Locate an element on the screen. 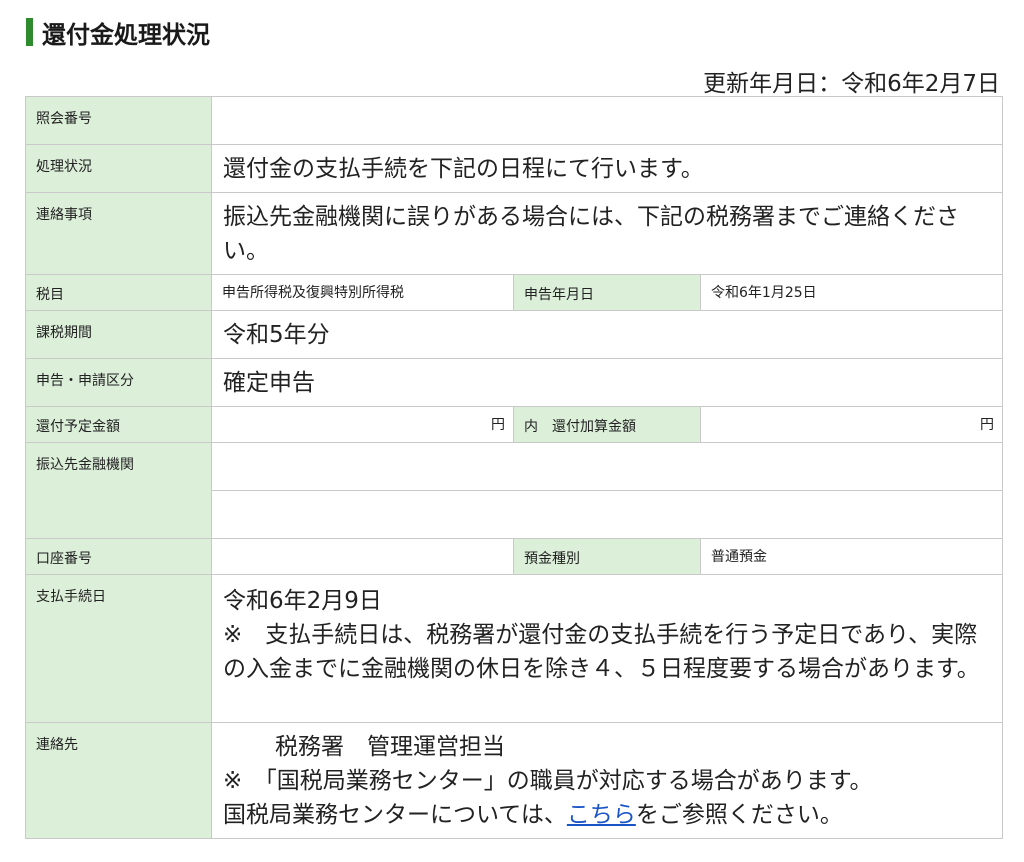 Image resolution: width=1024 pixels, height=862 pixels. contact-office: 税務署 管理運営担当 is located at coordinates (390, 747).